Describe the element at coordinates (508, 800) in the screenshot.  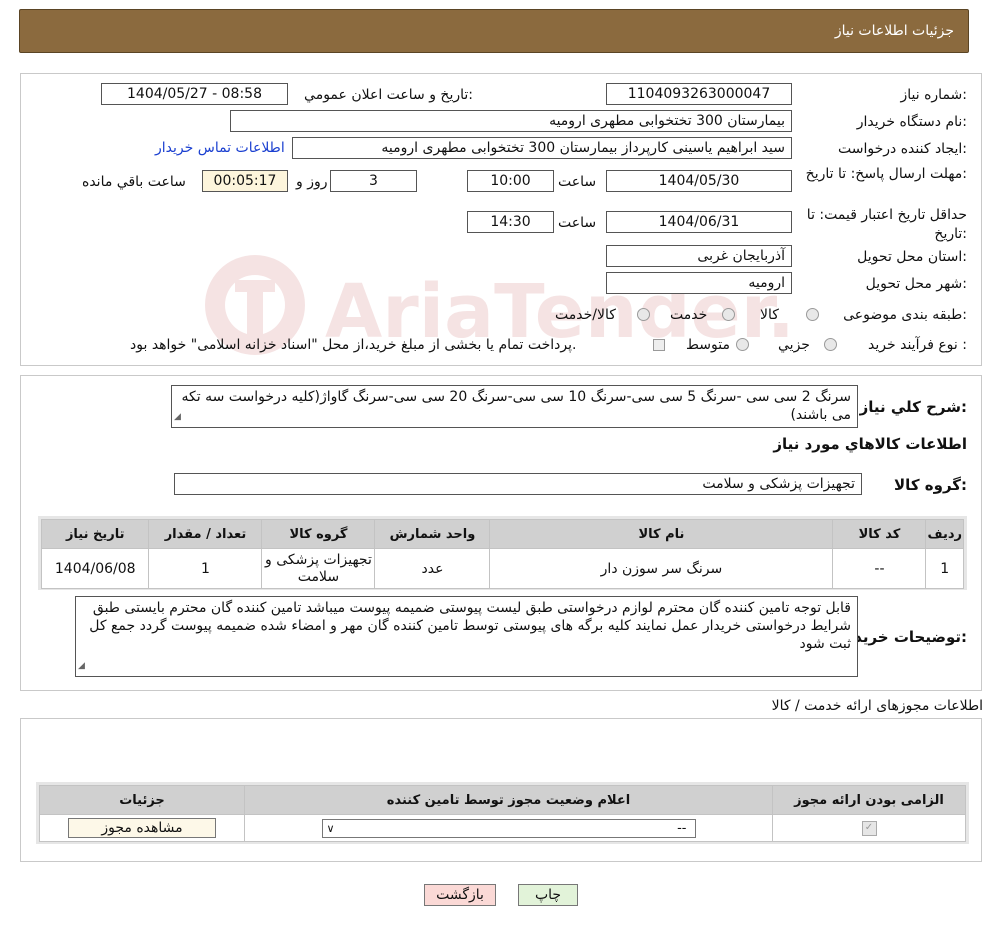
I see `col-license-status: اعلام وضعیت مجوز توسط تامین کننده` at that location.